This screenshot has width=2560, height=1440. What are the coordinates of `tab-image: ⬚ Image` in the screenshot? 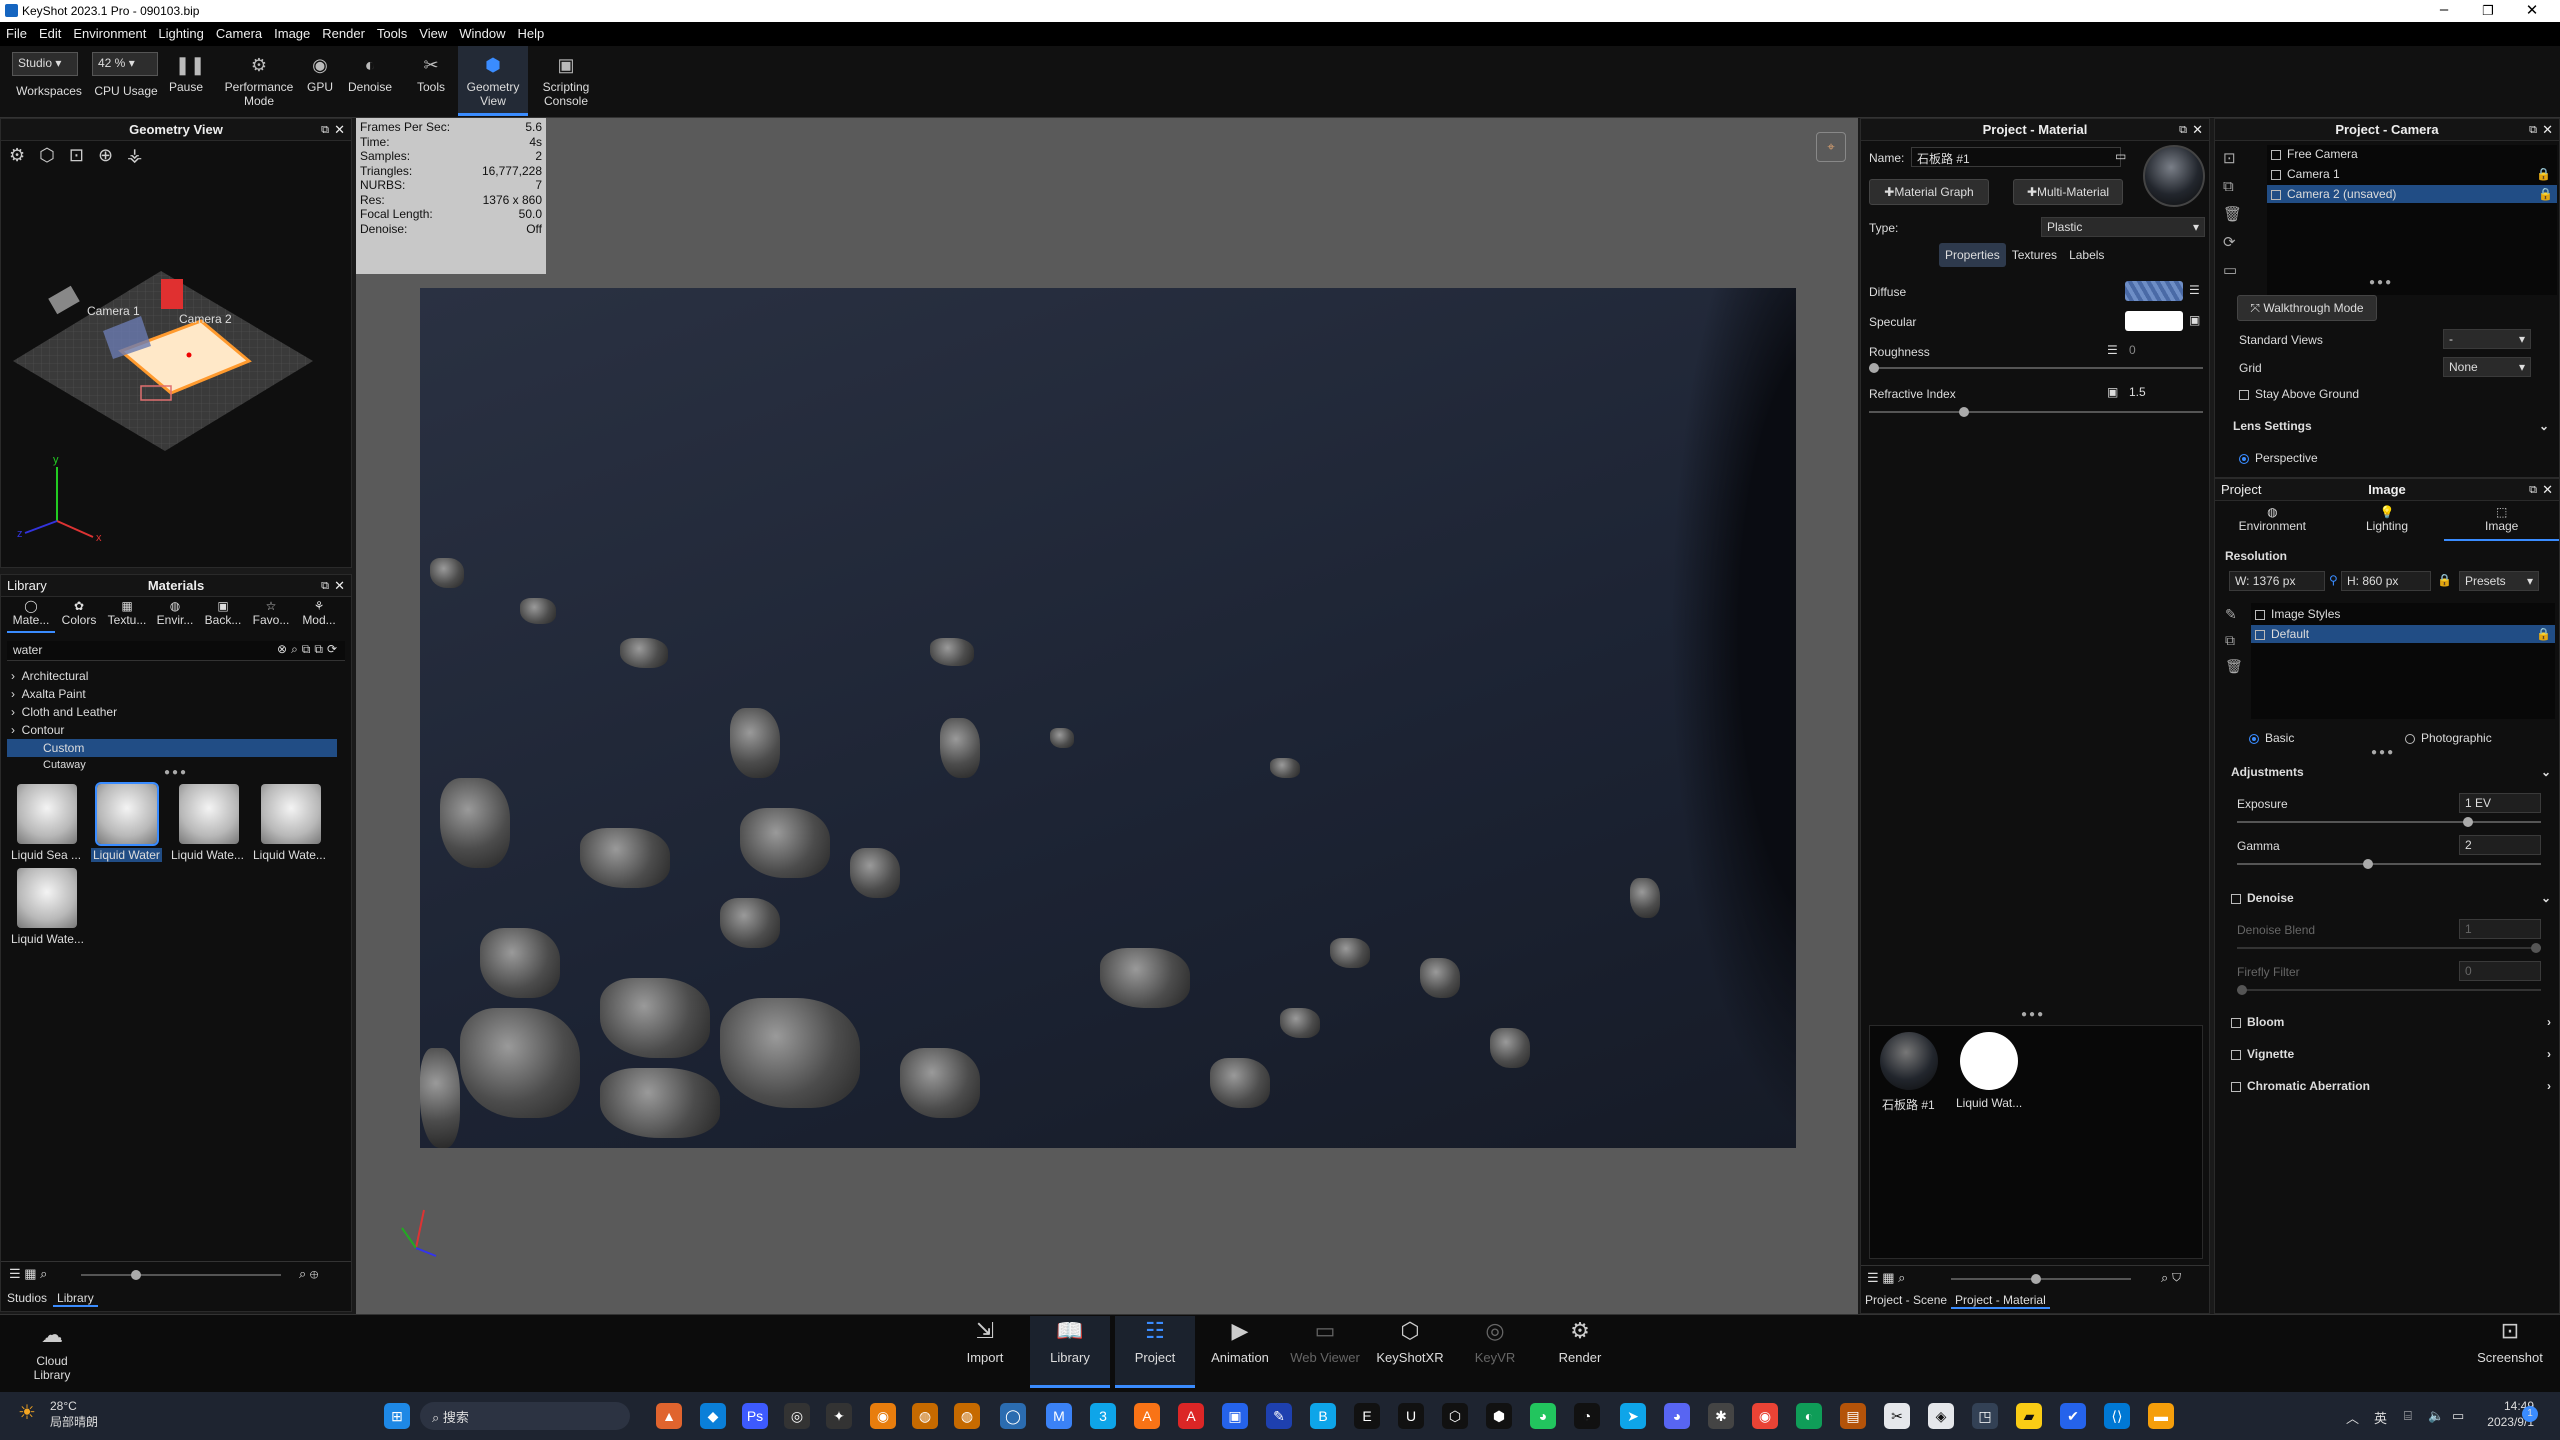 It's located at (2502, 521).